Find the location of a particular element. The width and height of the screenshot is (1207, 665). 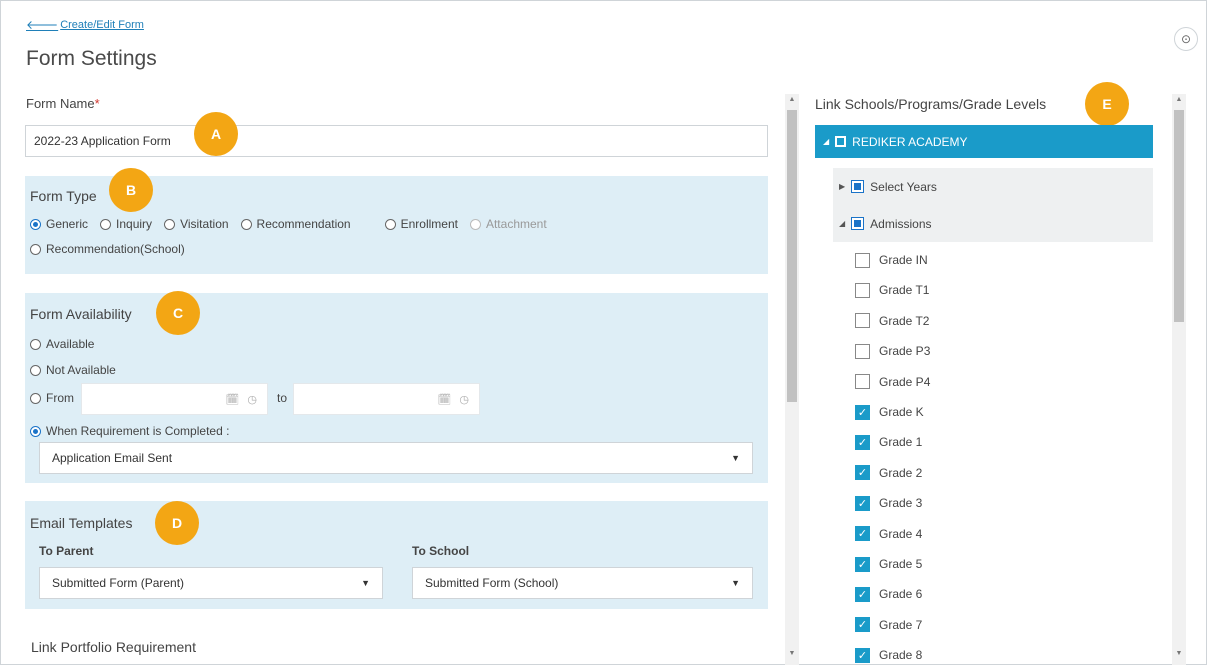

grade-item: Grade P4 is located at coordinates (892, 382).